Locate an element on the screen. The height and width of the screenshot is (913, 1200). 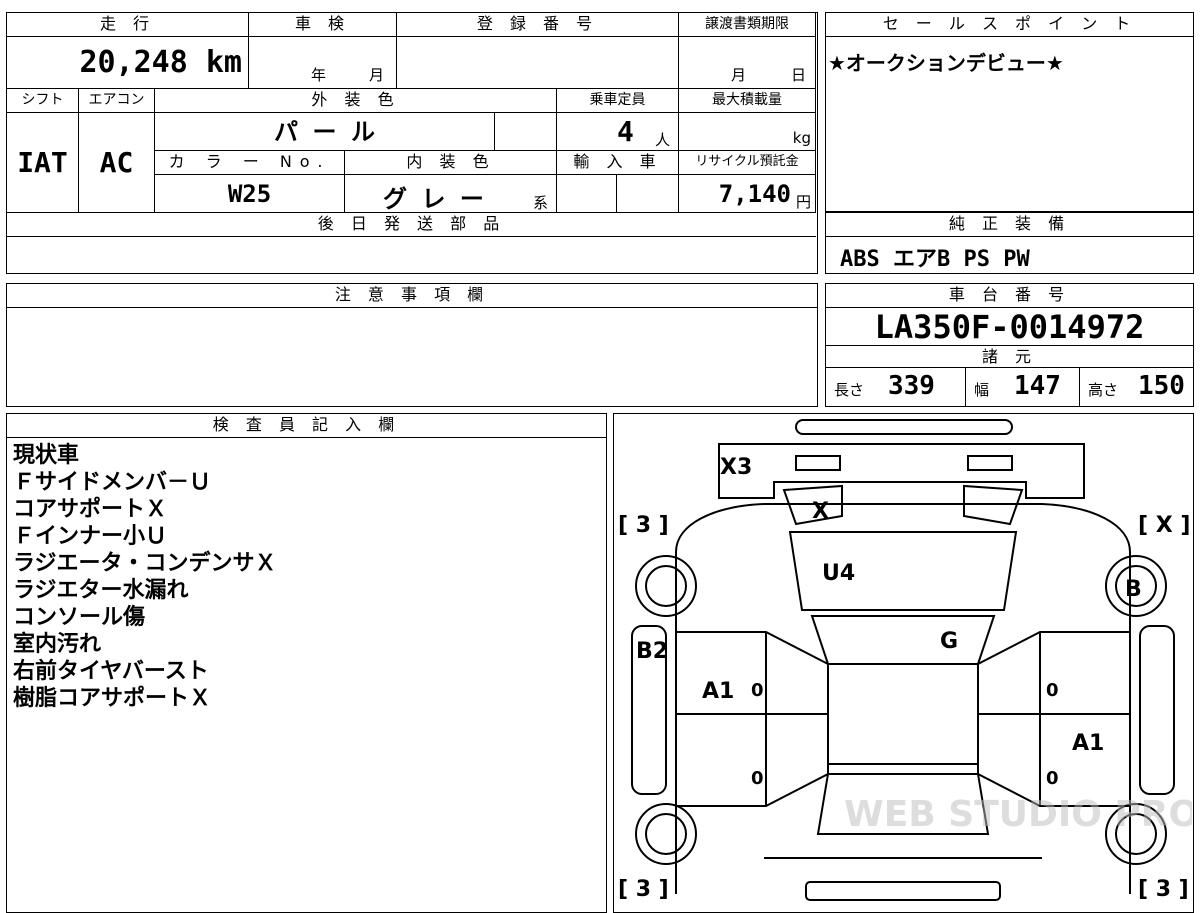
door-handle-right-rear: 0 is located at coordinates (1052, 778).